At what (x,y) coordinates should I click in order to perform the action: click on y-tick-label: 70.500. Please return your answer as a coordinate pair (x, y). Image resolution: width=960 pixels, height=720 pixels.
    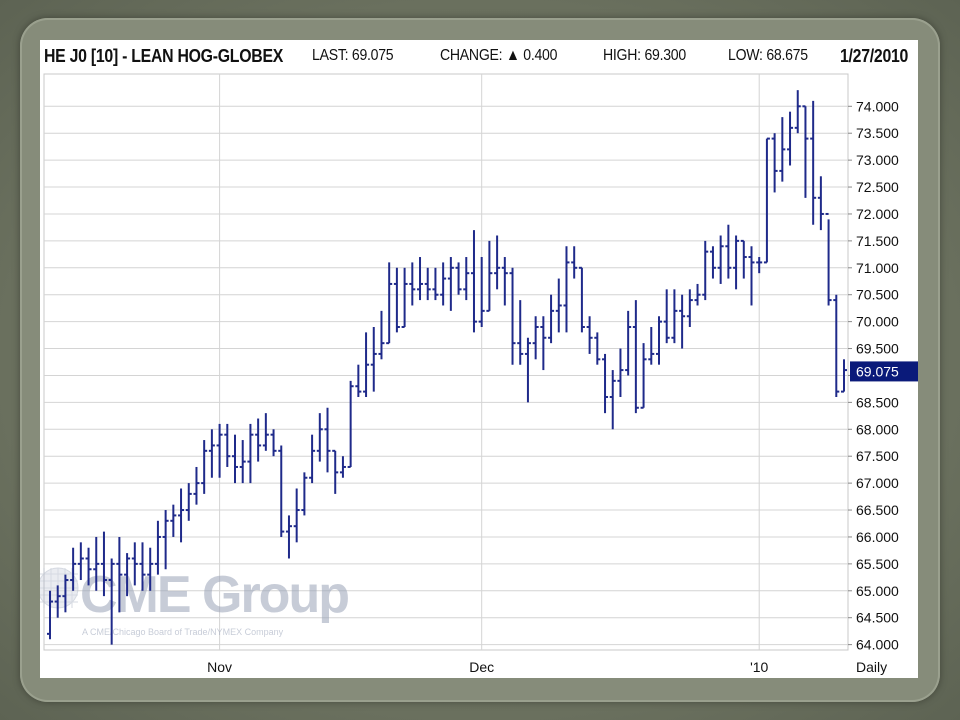
    Looking at the image, I should click on (877, 295).